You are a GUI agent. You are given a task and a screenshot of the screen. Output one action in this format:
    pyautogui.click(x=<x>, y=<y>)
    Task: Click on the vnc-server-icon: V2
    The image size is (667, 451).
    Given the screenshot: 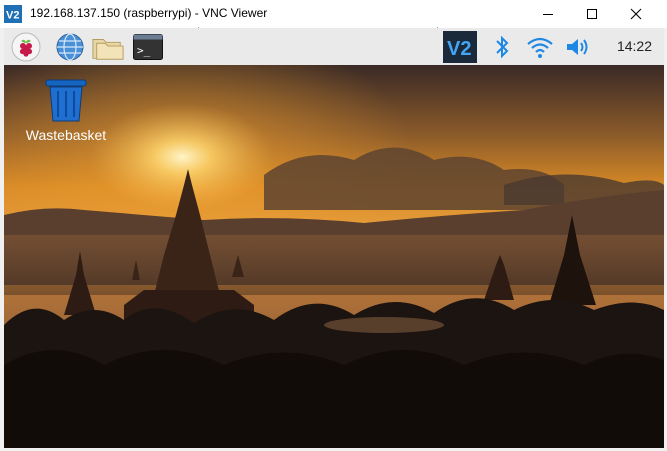 What is the action you would take?
    pyautogui.click(x=460, y=47)
    